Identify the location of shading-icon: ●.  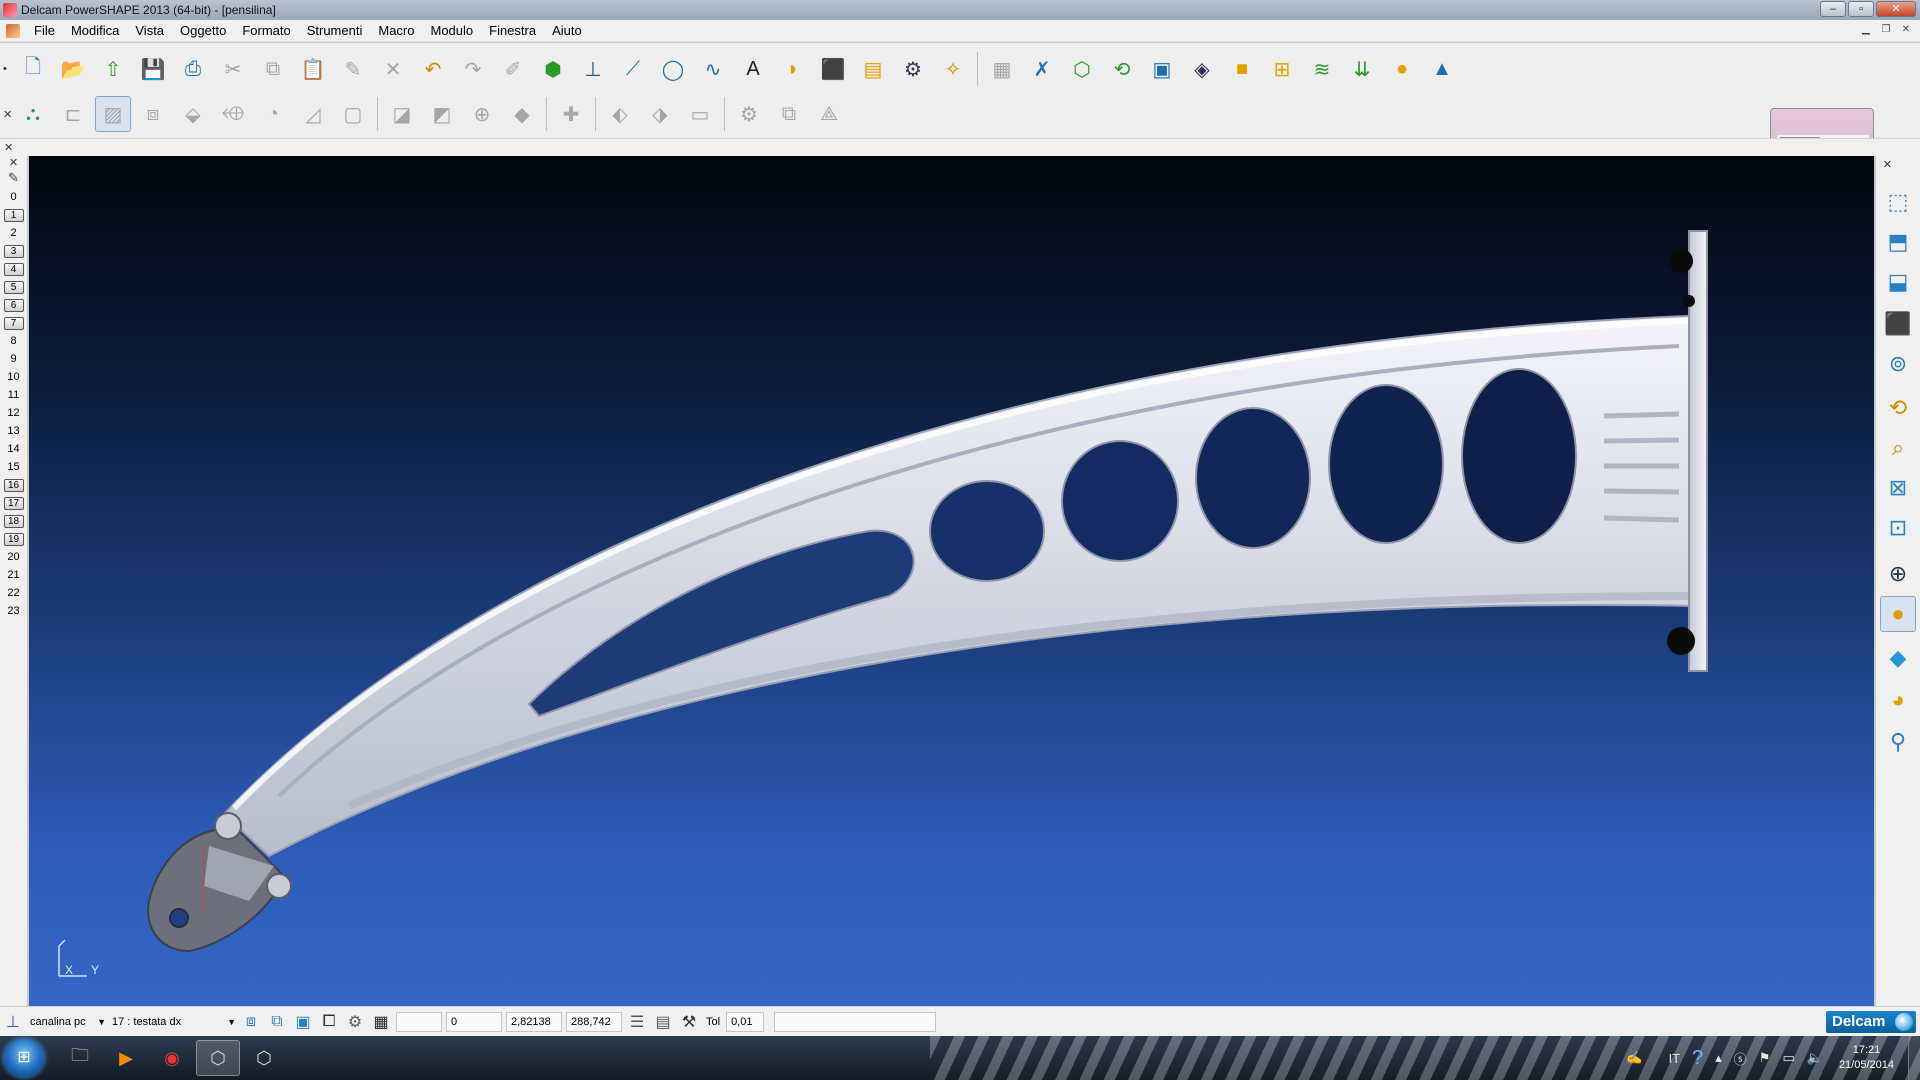
(1402, 69).